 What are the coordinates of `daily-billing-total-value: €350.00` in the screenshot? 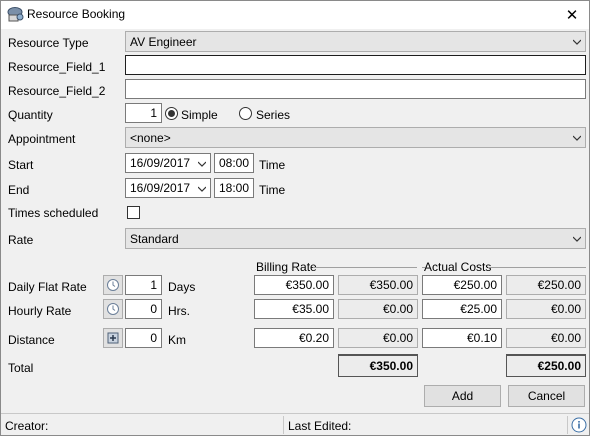 It's located at (391, 285).